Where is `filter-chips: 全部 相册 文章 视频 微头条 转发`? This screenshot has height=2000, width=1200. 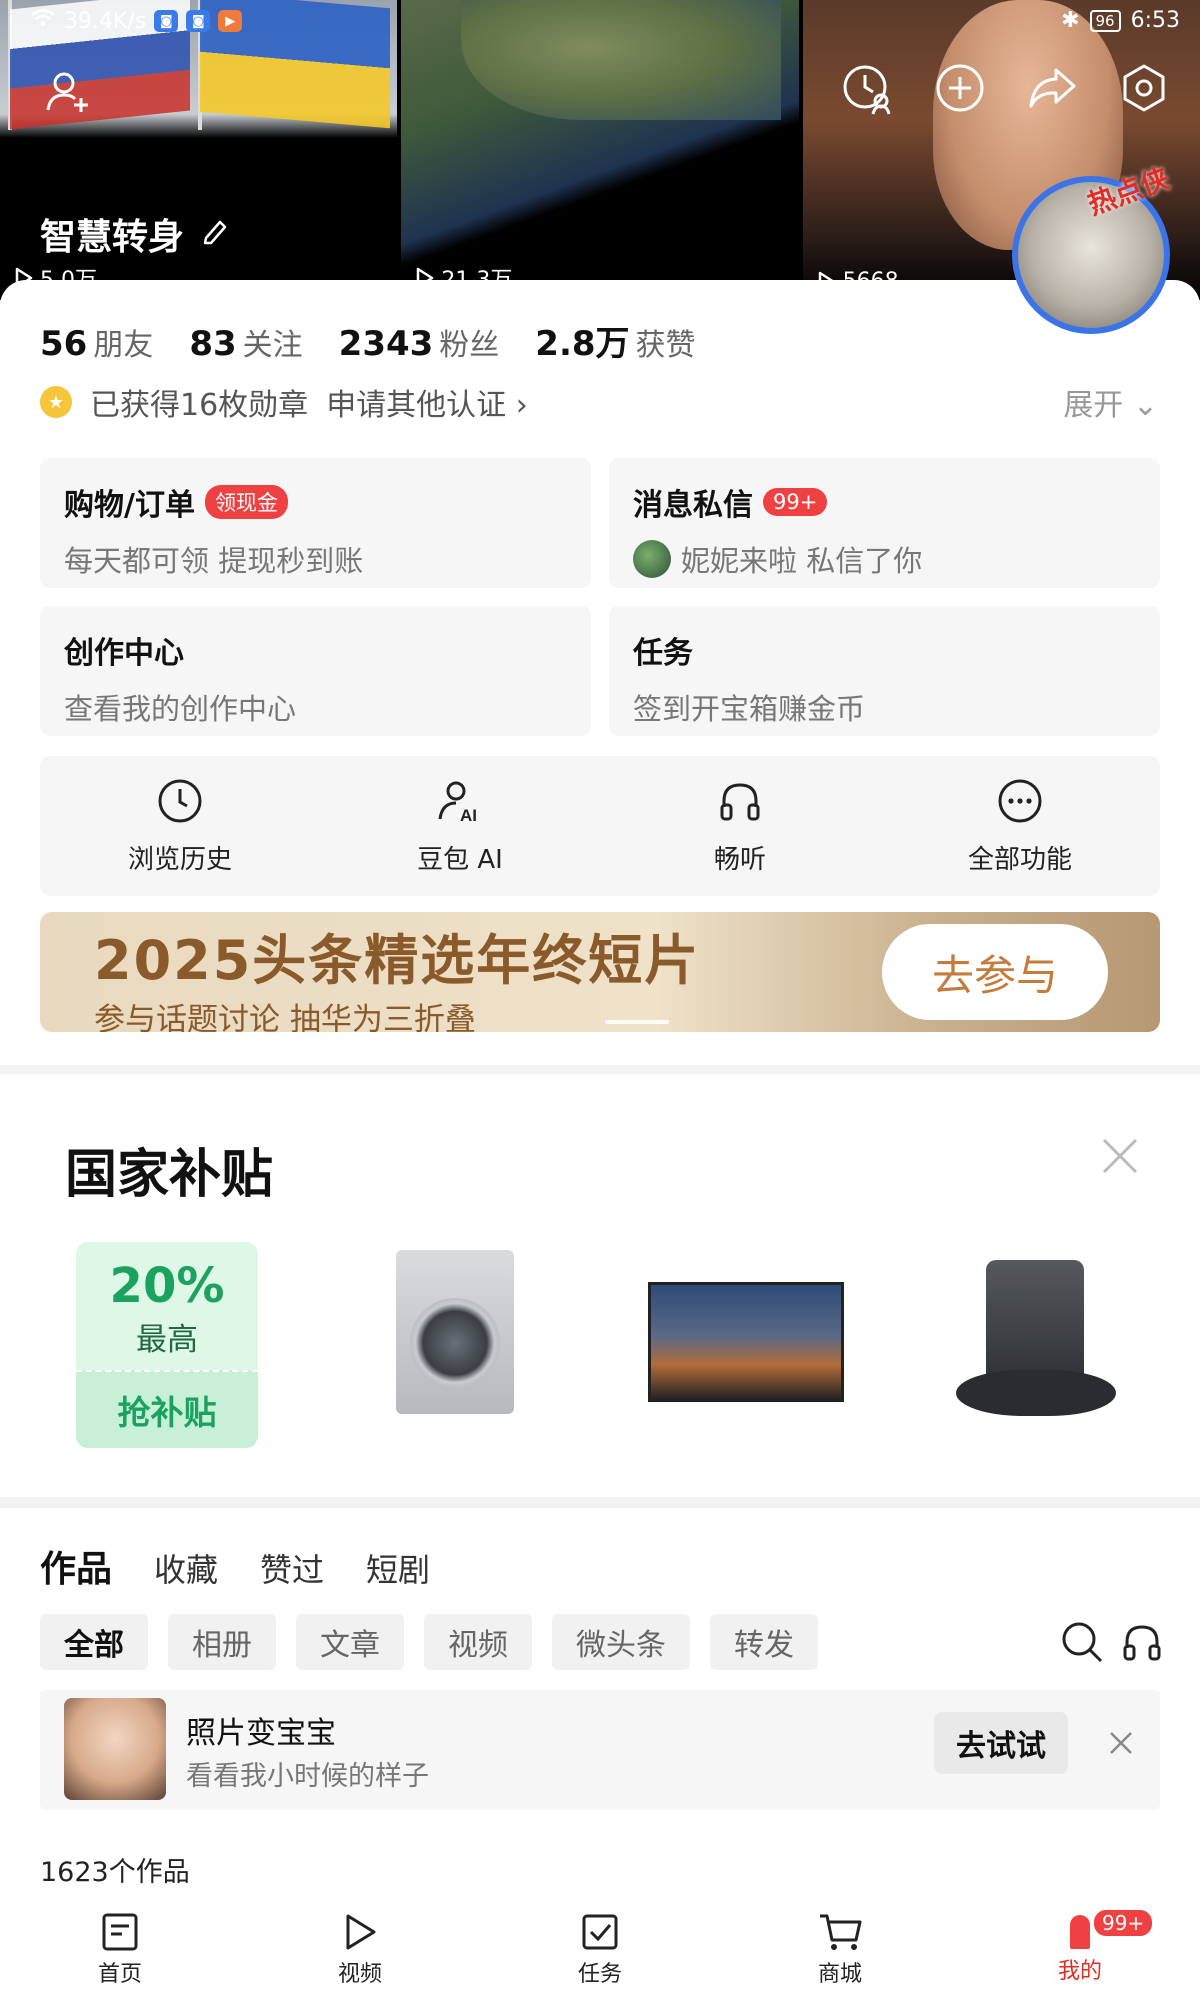
filter-chips: 全部 相册 文章 视频 微头条 转发 is located at coordinates (429, 1642).